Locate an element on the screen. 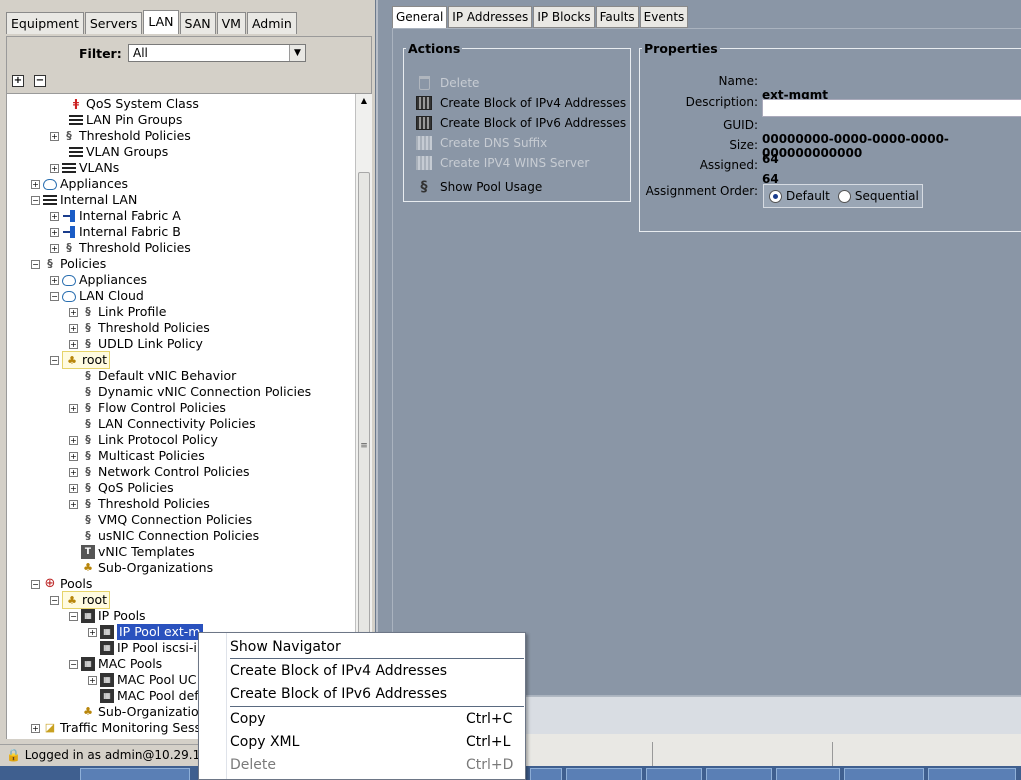 The image size is (1021, 780). tree-node-vlan-groups: VLAN Groups is located at coordinates (112, 152).